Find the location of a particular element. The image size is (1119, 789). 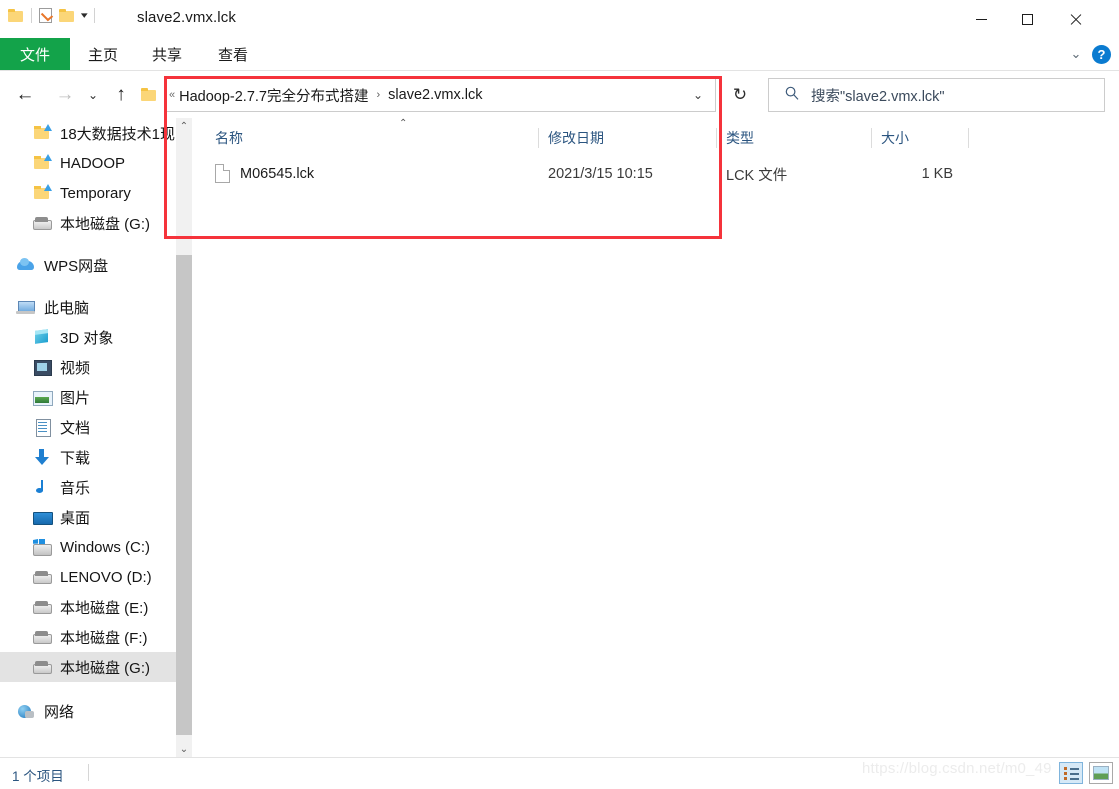

properties-checkbox-icon is located at coordinates (45, 15).